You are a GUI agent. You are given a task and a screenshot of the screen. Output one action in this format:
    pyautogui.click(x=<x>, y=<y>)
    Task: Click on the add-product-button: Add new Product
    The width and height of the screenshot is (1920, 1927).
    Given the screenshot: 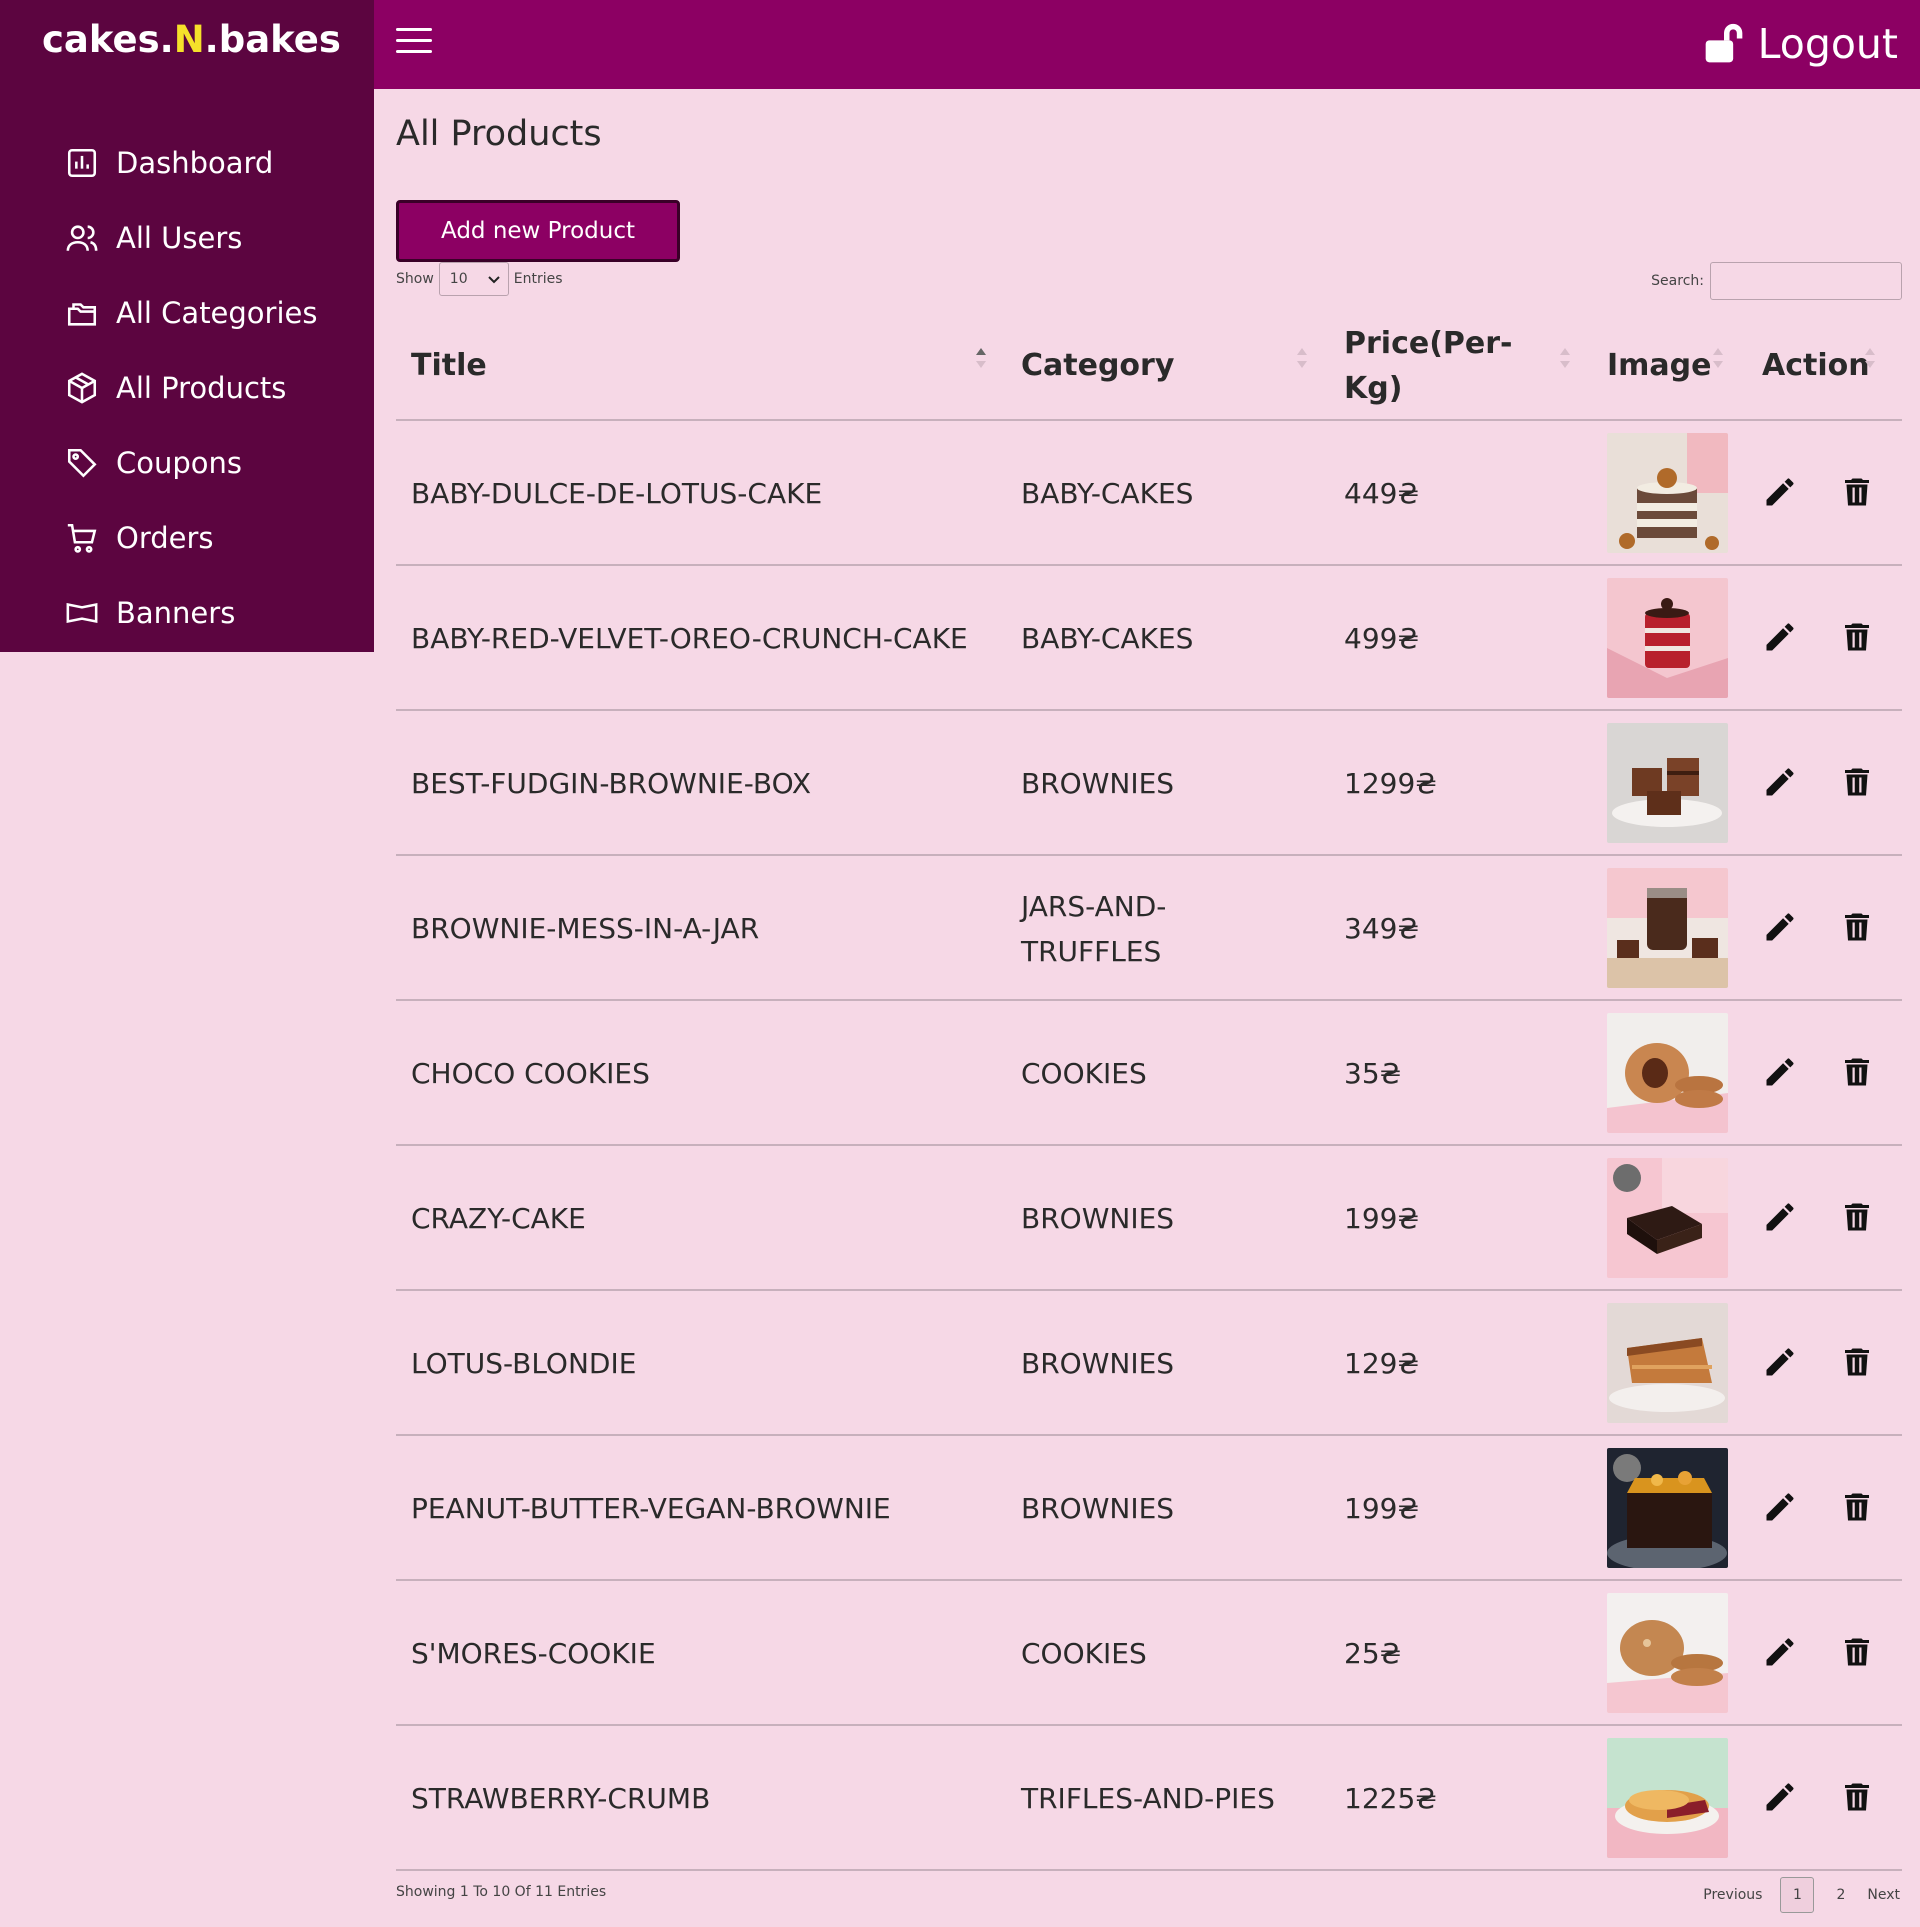 What is the action you would take?
    pyautogui.click(x=538, y=231)
    